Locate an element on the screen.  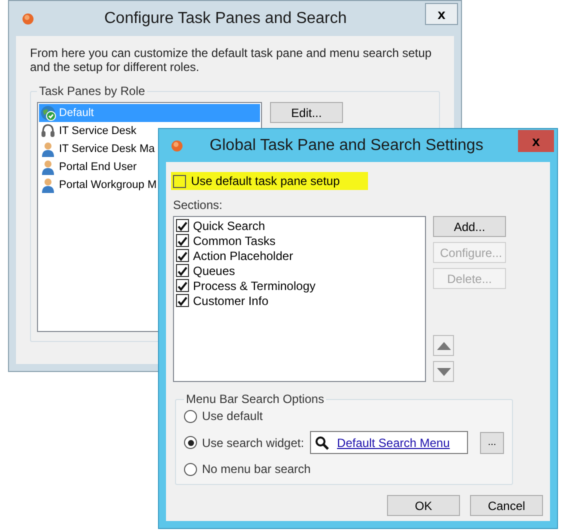
up-arrow-icon is located at coordinates (443, 345).